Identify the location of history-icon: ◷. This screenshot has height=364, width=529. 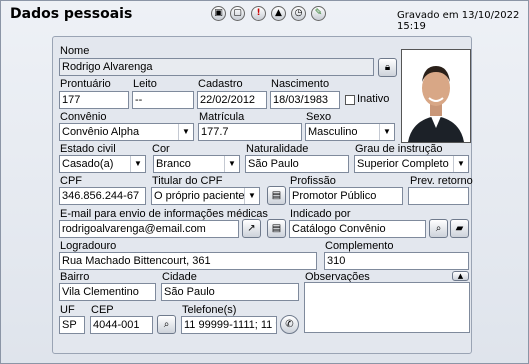
(298, 13).